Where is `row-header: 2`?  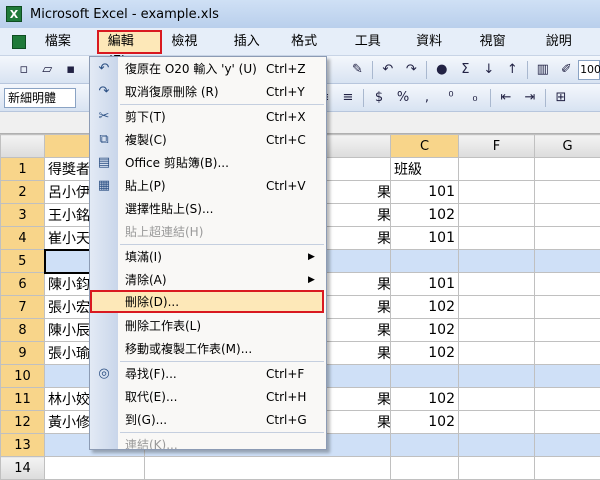 row-header: 2 is located at coordinates (23, 192).